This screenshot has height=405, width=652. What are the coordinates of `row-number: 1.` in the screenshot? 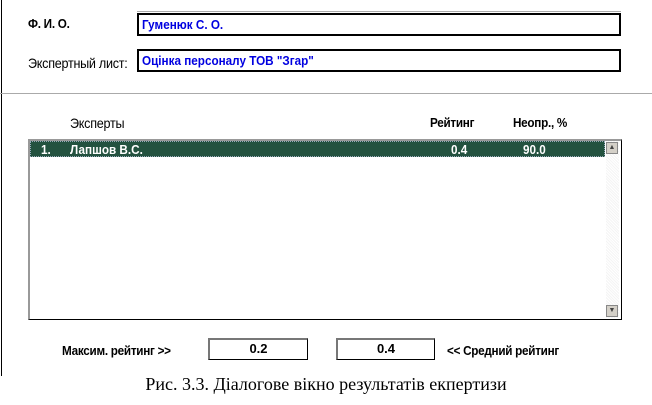 It's located at (46, 149).